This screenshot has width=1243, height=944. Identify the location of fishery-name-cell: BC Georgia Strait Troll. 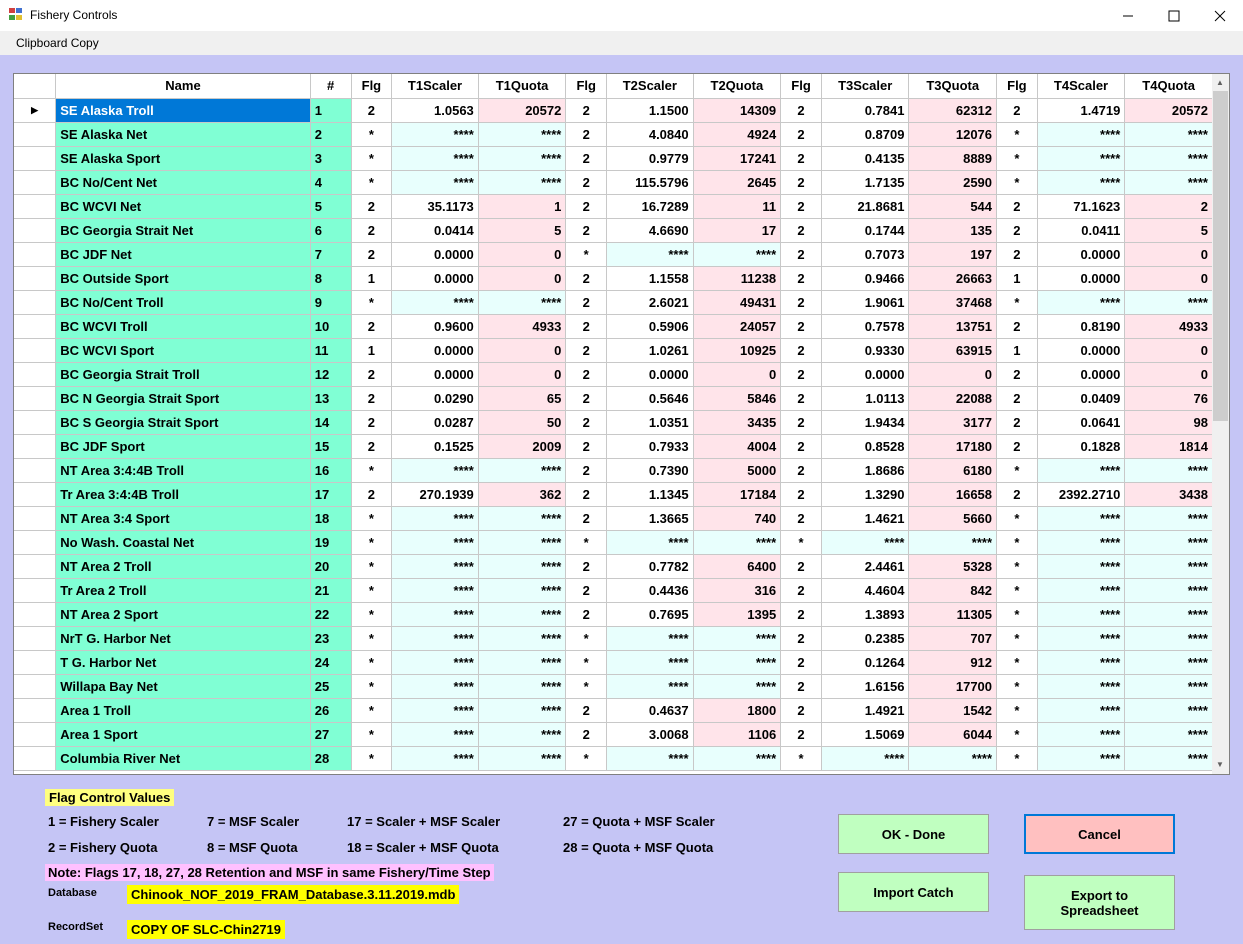
(183, 374).